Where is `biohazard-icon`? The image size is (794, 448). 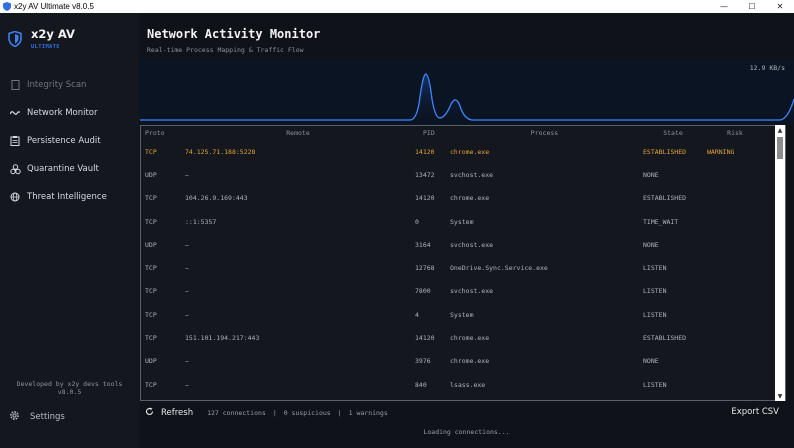
biohazard-icon is located at coordinates (15, 169).